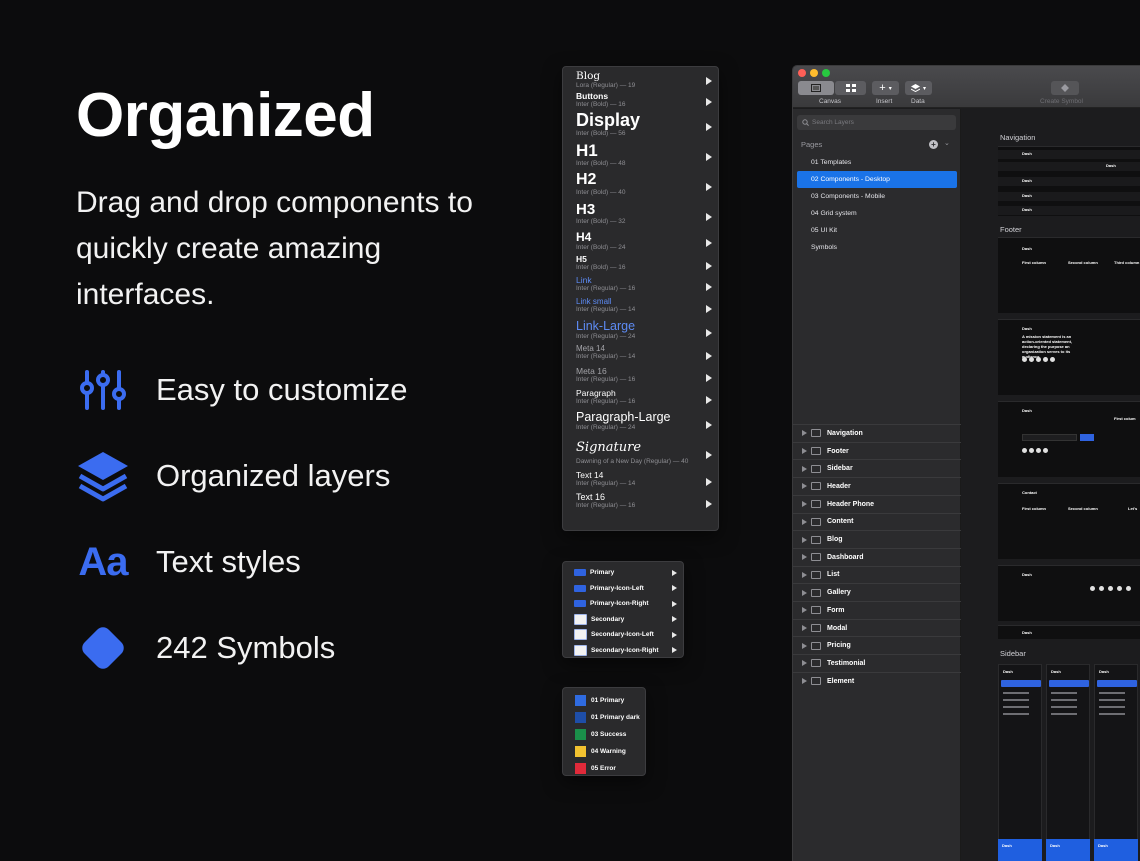 The image size is (1140, 861). I want to click on type-style-item: Buttons Inter (Bold) — 16, so click(640, 101).